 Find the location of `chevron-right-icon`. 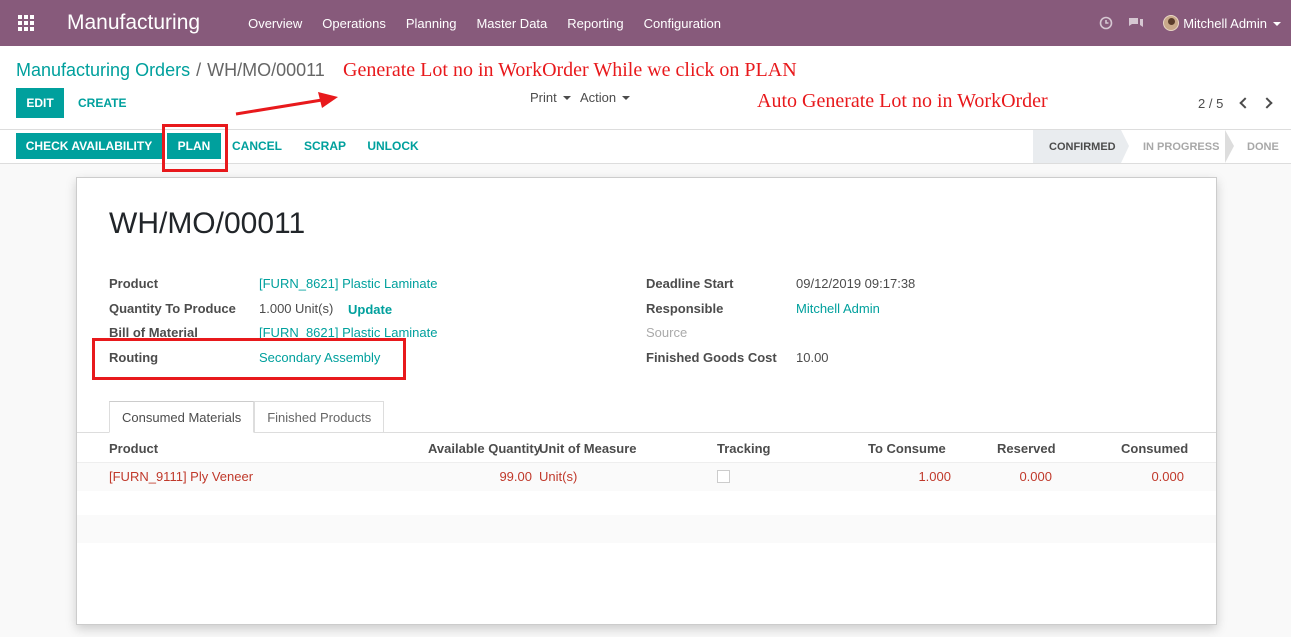

chevron-right-icon is located at coordinates (1267, 103).